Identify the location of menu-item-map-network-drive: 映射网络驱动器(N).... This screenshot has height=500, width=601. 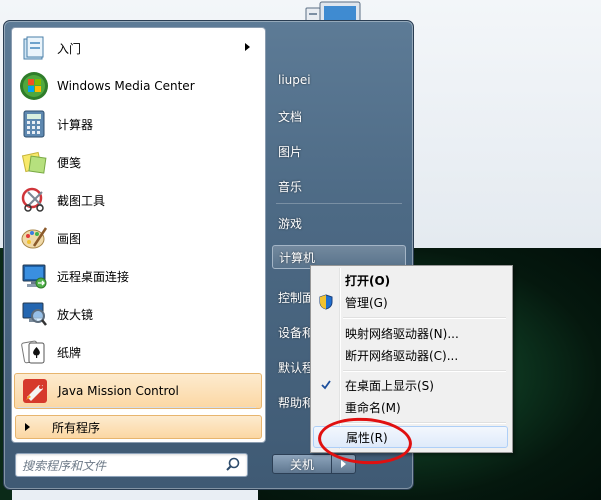
(410, 333).